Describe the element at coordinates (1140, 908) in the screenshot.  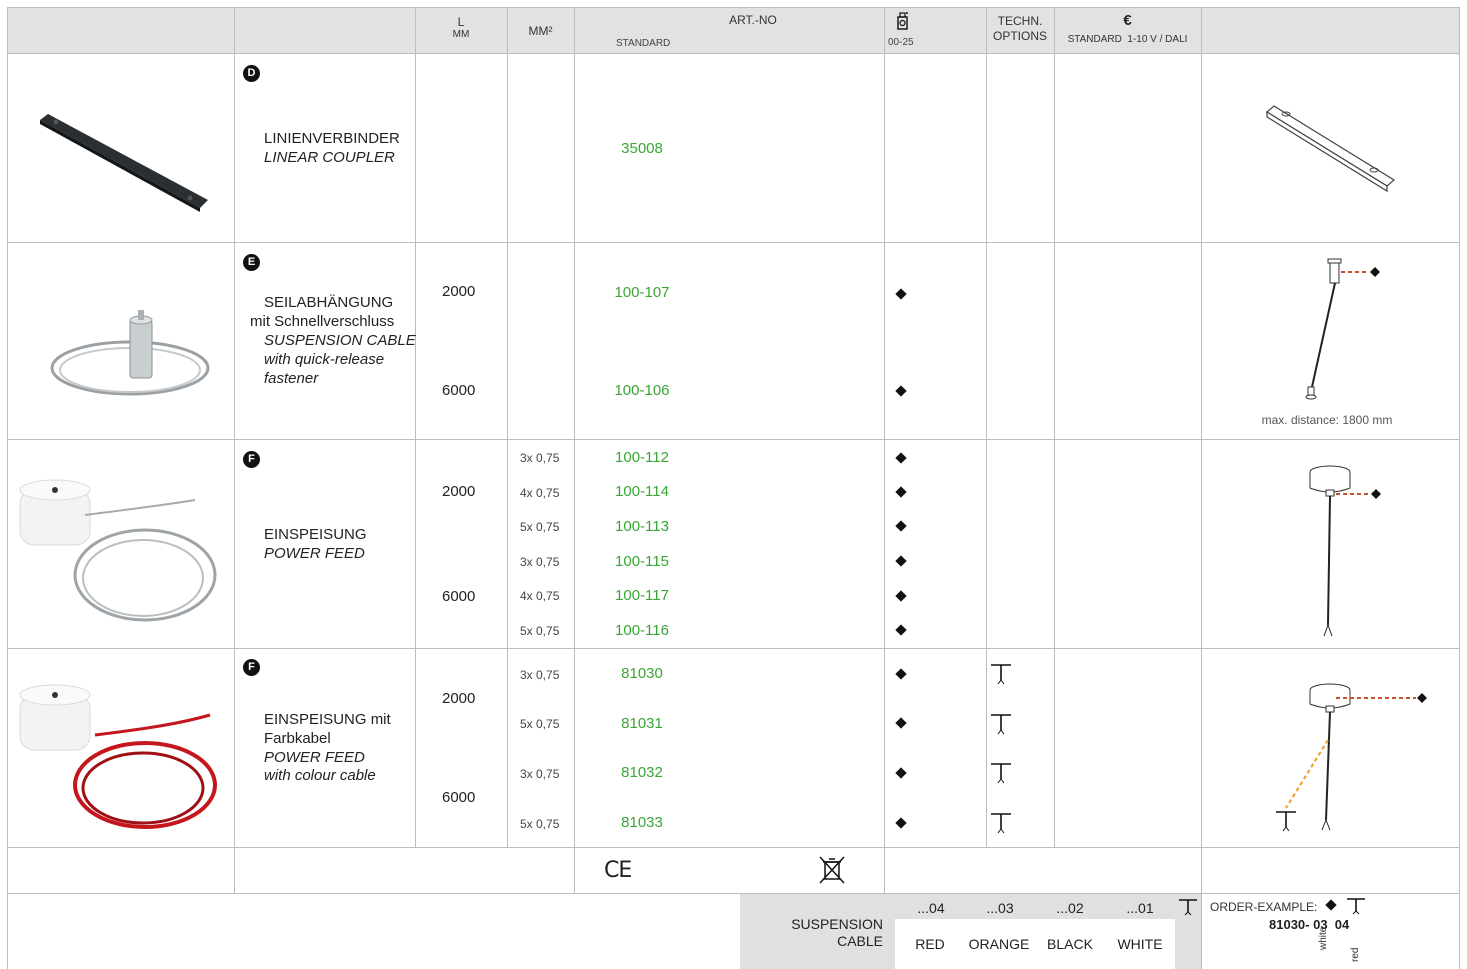
I see `colour-code: ...01` at that location.